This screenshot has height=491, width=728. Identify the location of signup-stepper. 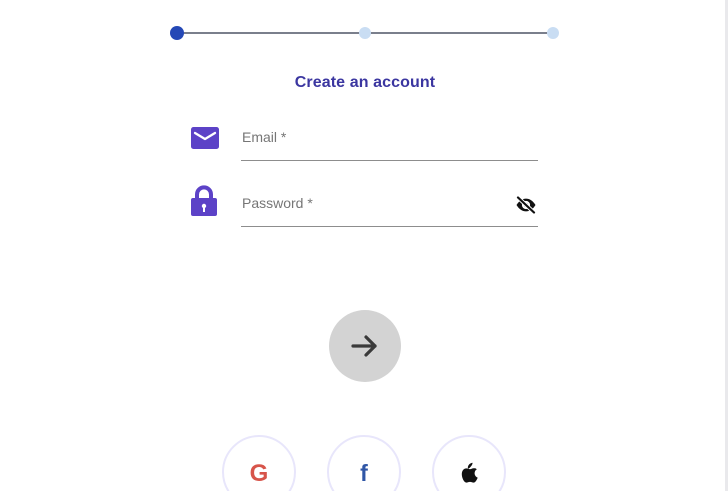
(365, 33).